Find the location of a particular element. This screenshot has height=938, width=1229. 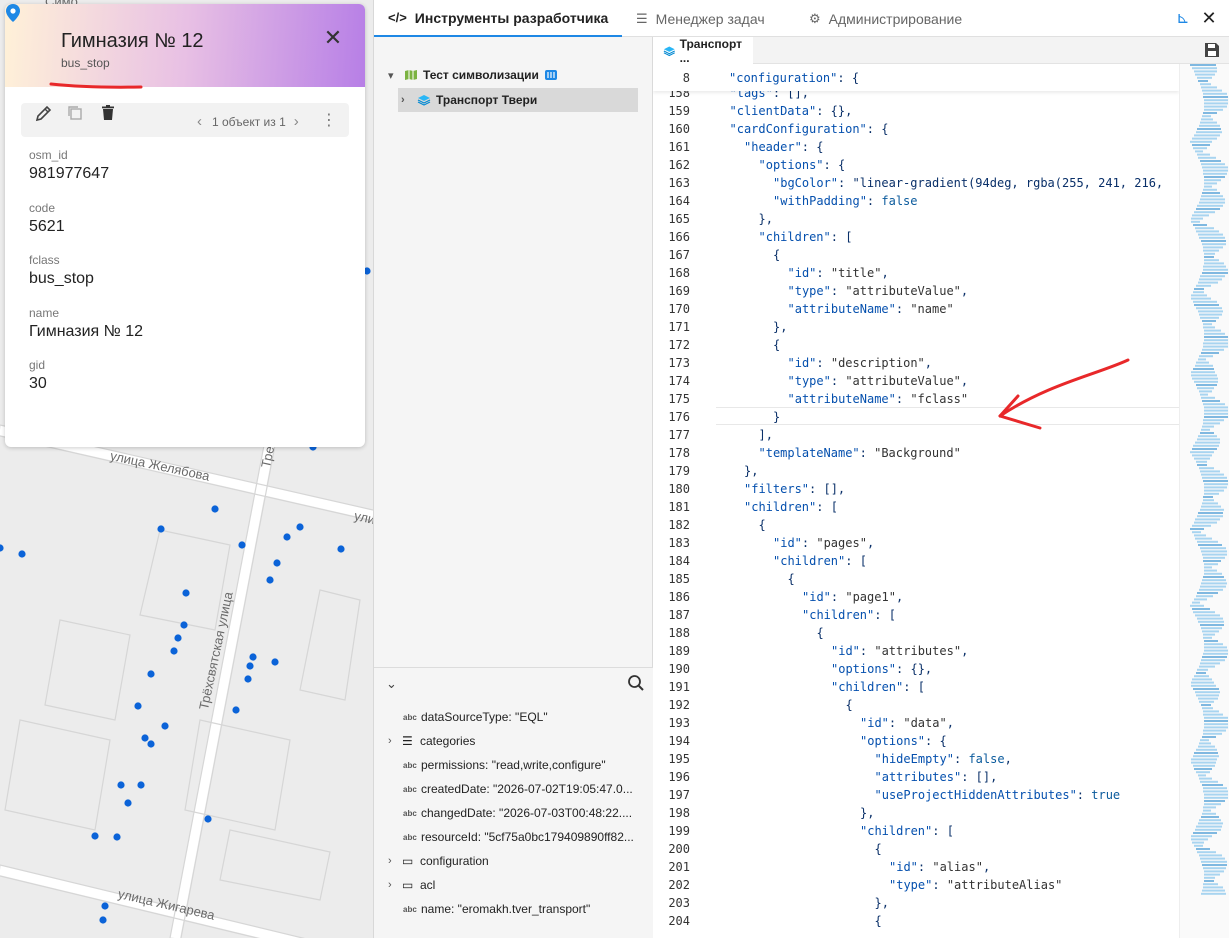

tree-item-test-symbolization: ▾ Тест символизации is located at coordinates (472, 75).